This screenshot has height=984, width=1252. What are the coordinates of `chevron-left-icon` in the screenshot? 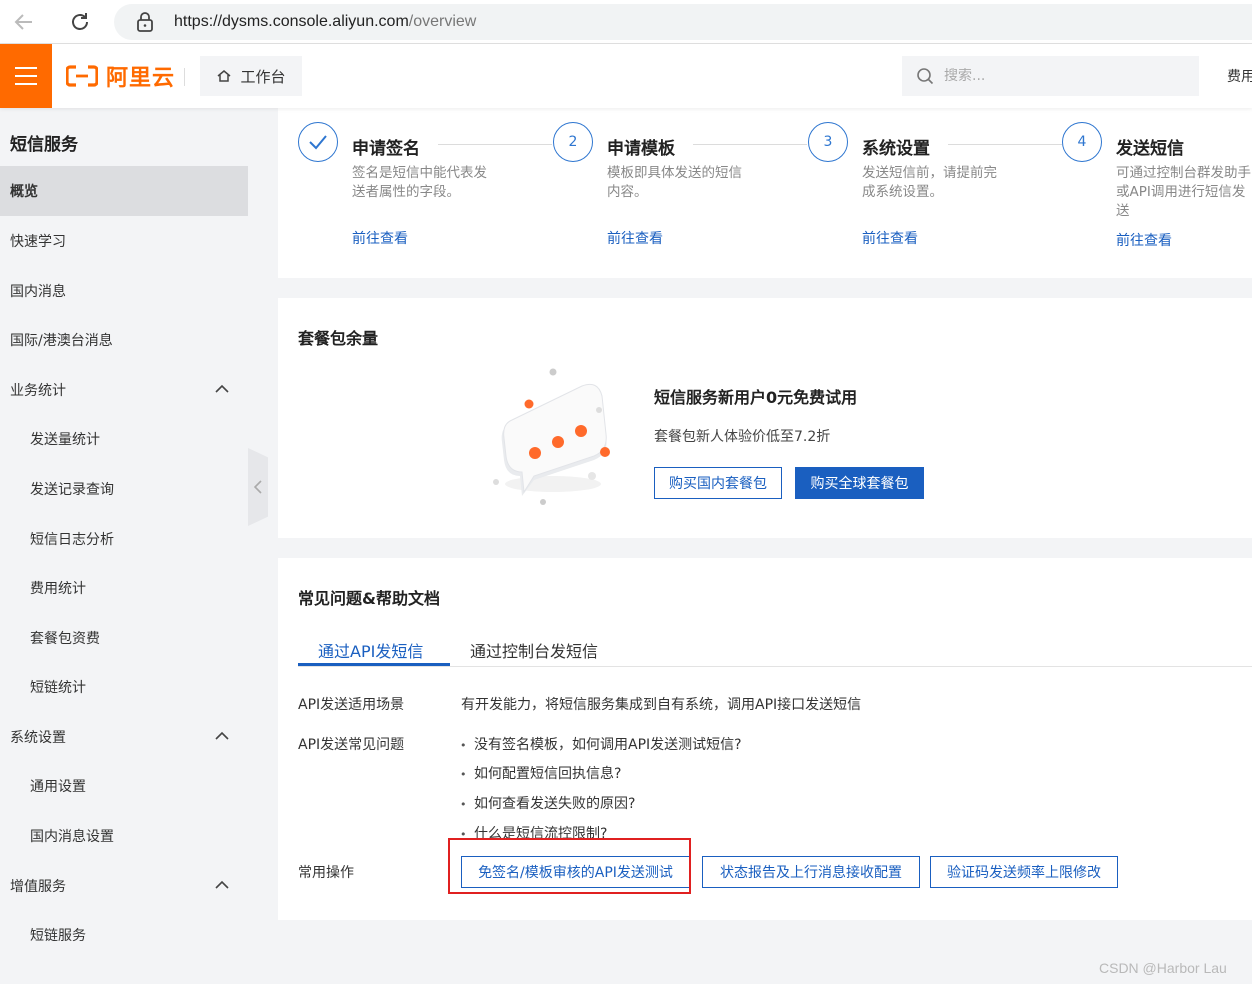 It's located at (257, 487).